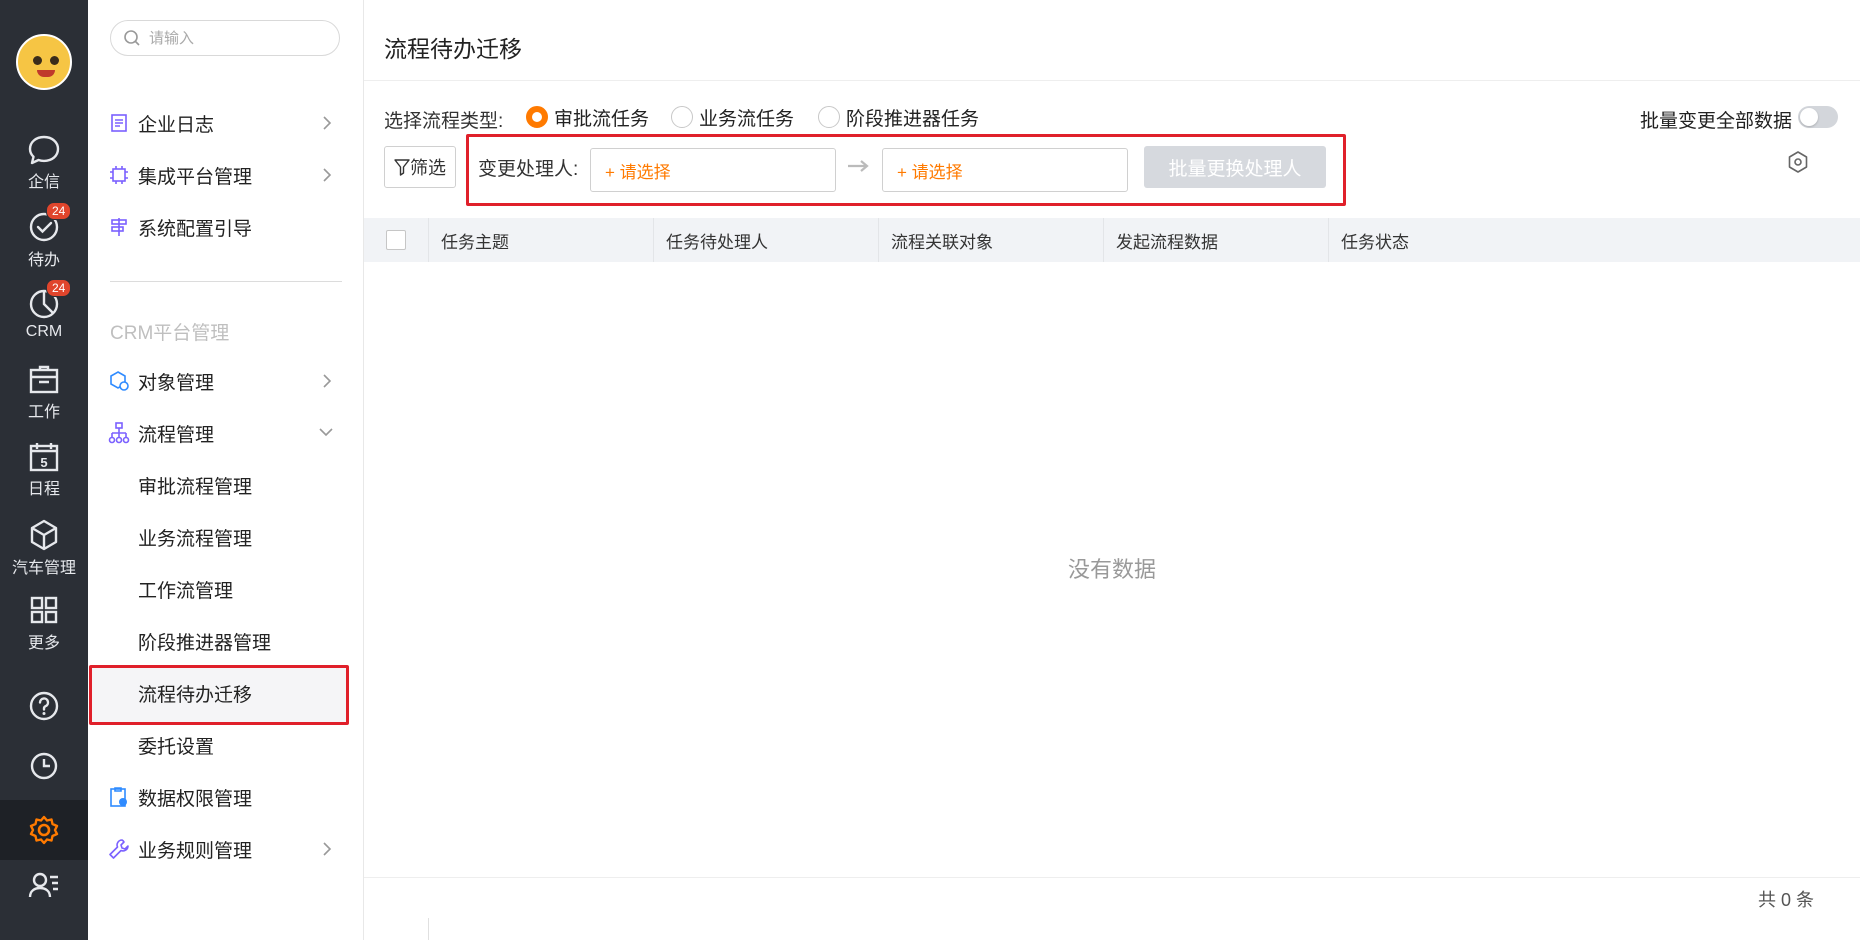 This screenshot has width=1860, height=940. Describe the element at coordinates (44, 318) in the screenshot. I see `rail-item-crm: 24 CRM` at that location.